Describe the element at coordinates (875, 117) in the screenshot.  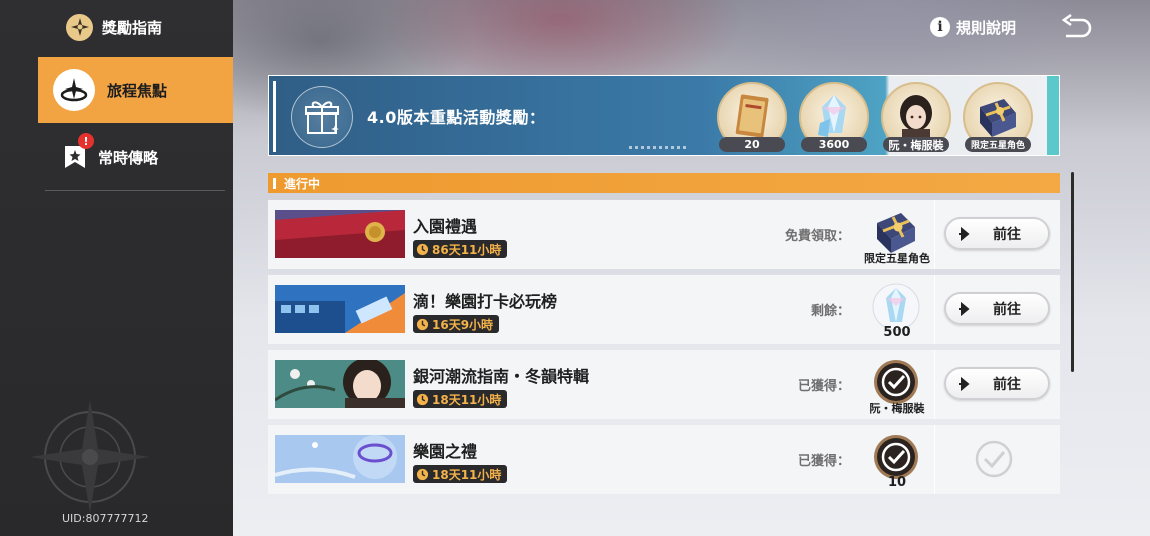
I see `banner-rewards: 20 3600 阮・梅服裝 限定五星角色` at that location.